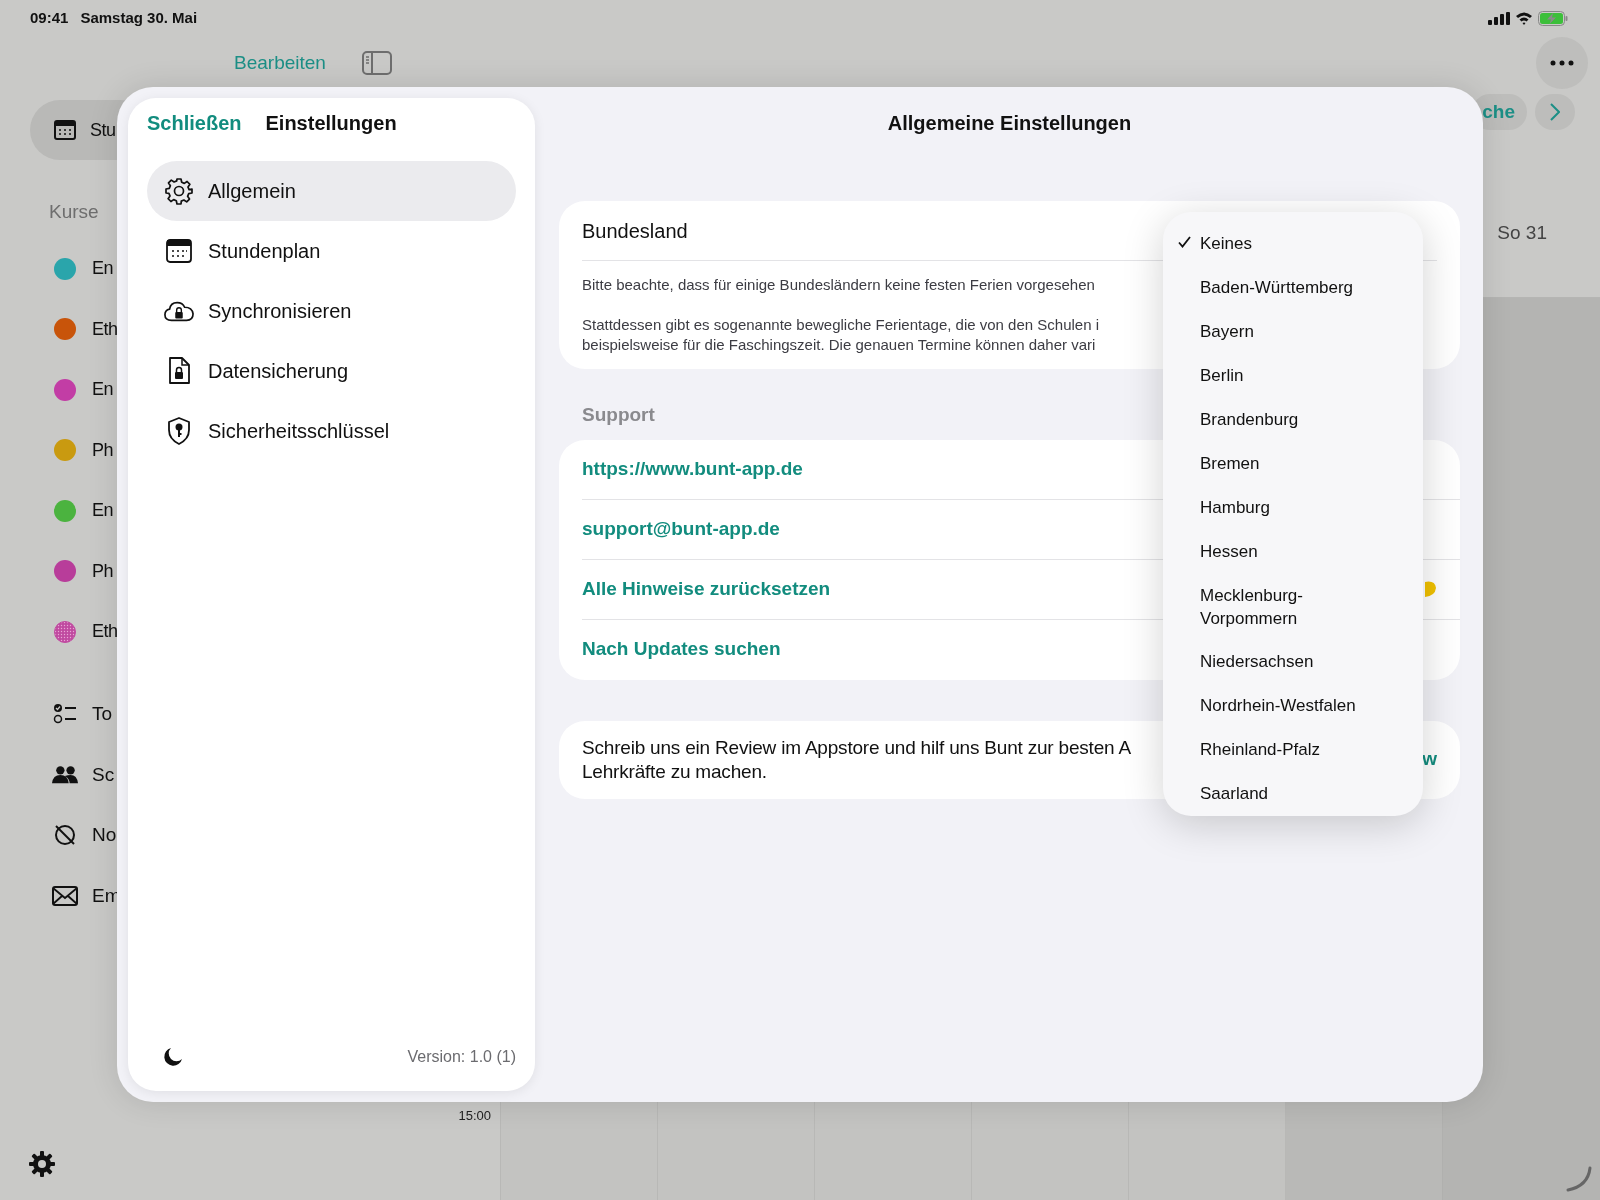  Describe the element at coordinates (1293, 750) in the screenshot. I see `dropdown-option: Rheinland-Pfalz` at that location.